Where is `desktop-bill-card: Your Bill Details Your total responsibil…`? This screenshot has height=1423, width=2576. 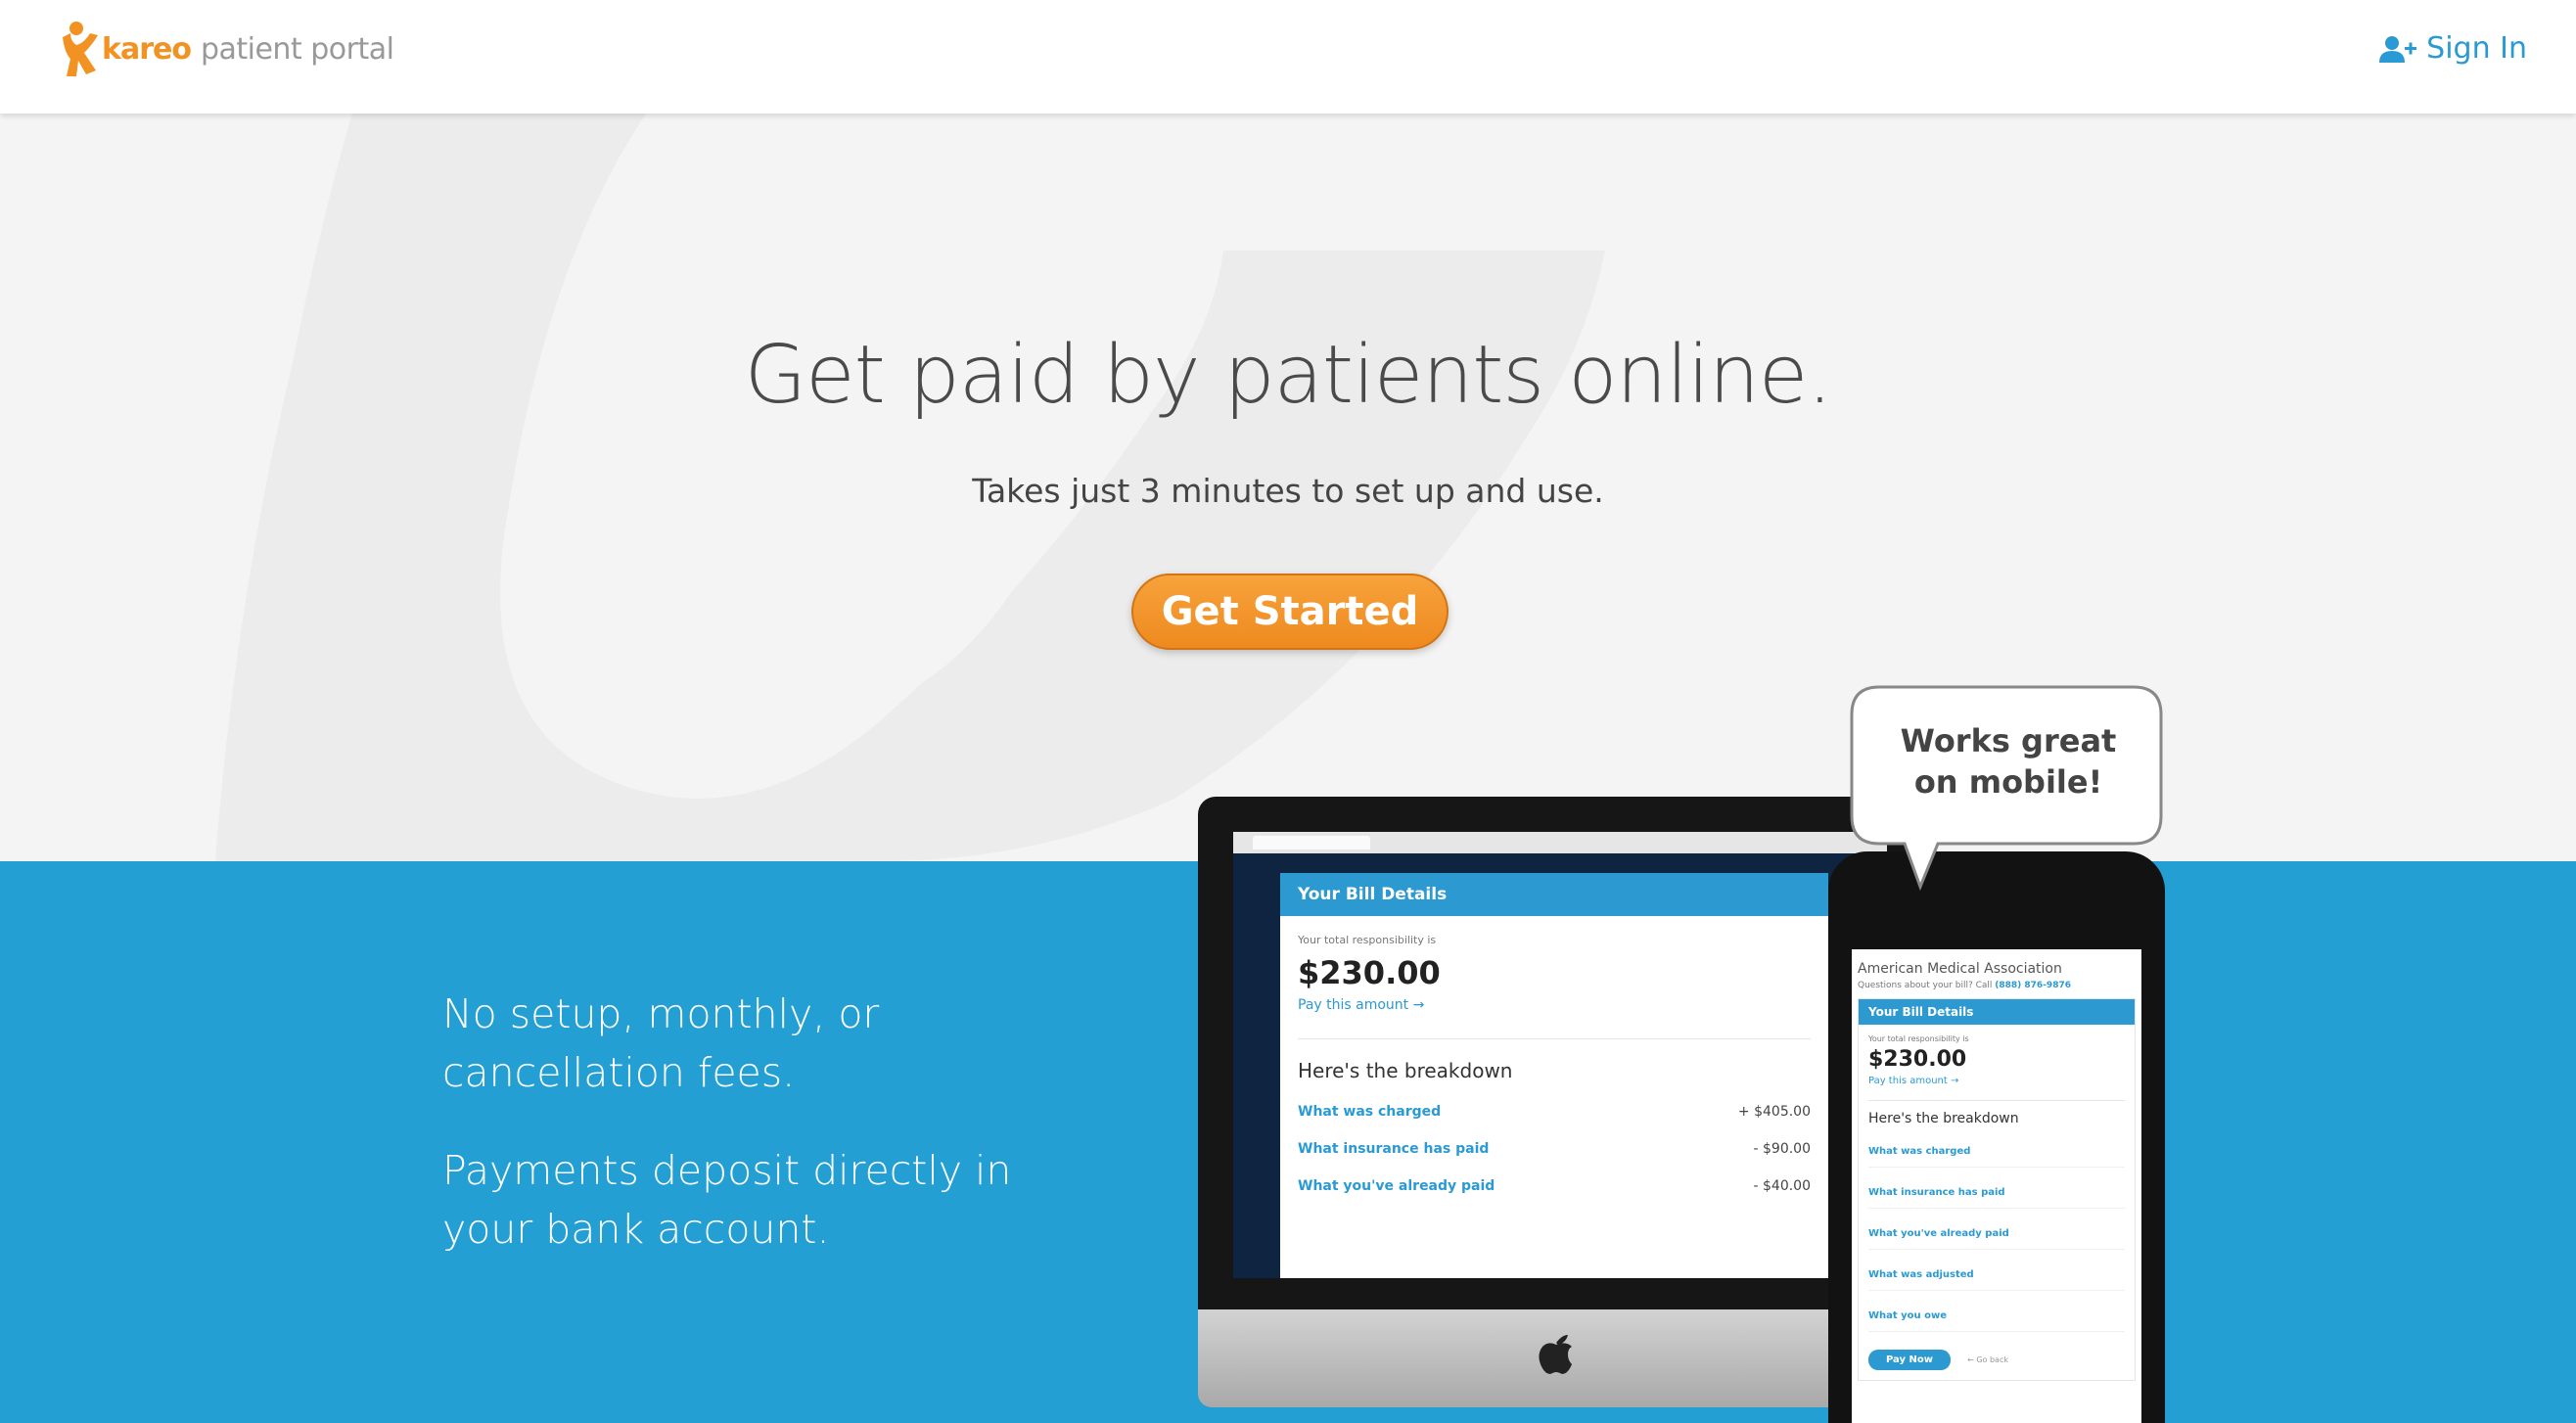 desktop-bill-card: Your Bill Details Your total responsibil… is located at coordinates (1554, 1075).